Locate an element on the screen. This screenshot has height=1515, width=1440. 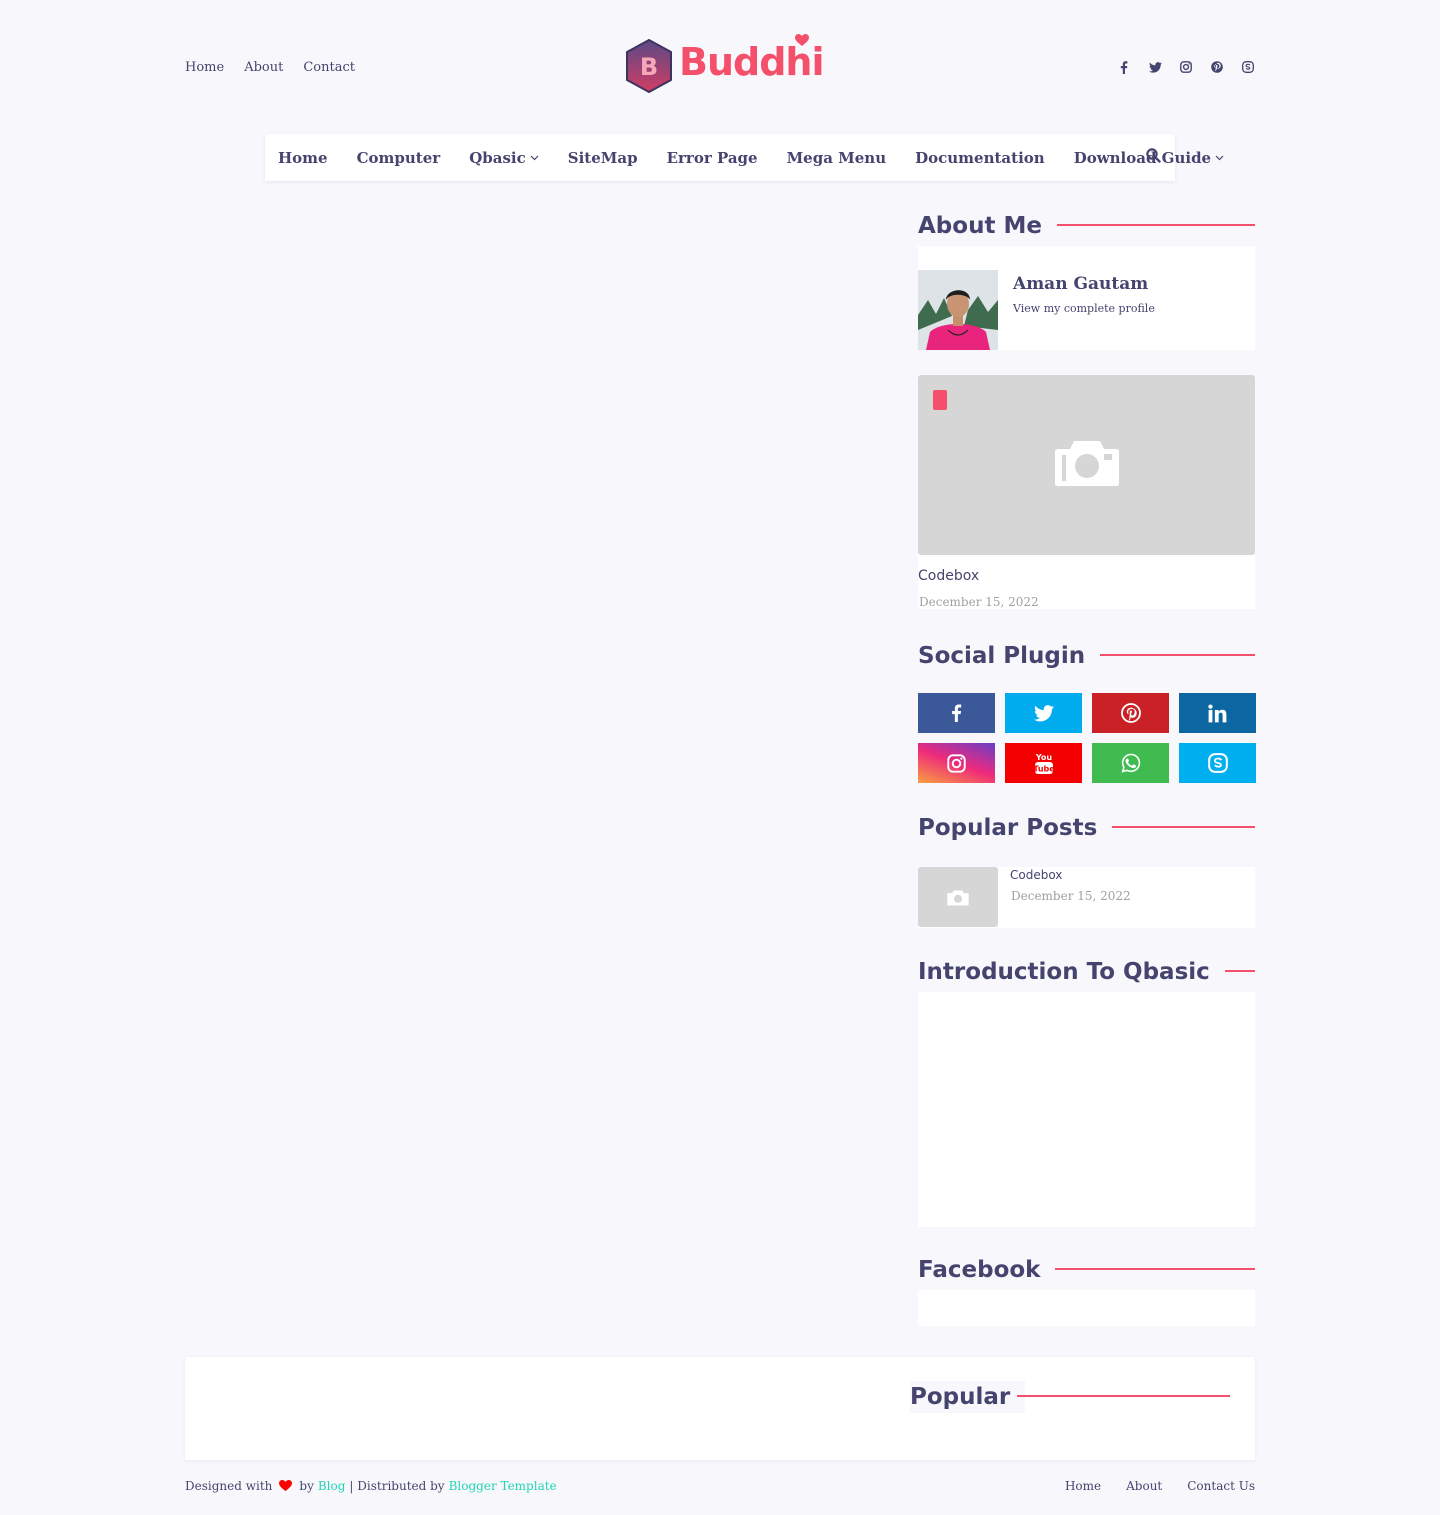
top-links: Home About Contact is located at coordinates (270, 67).